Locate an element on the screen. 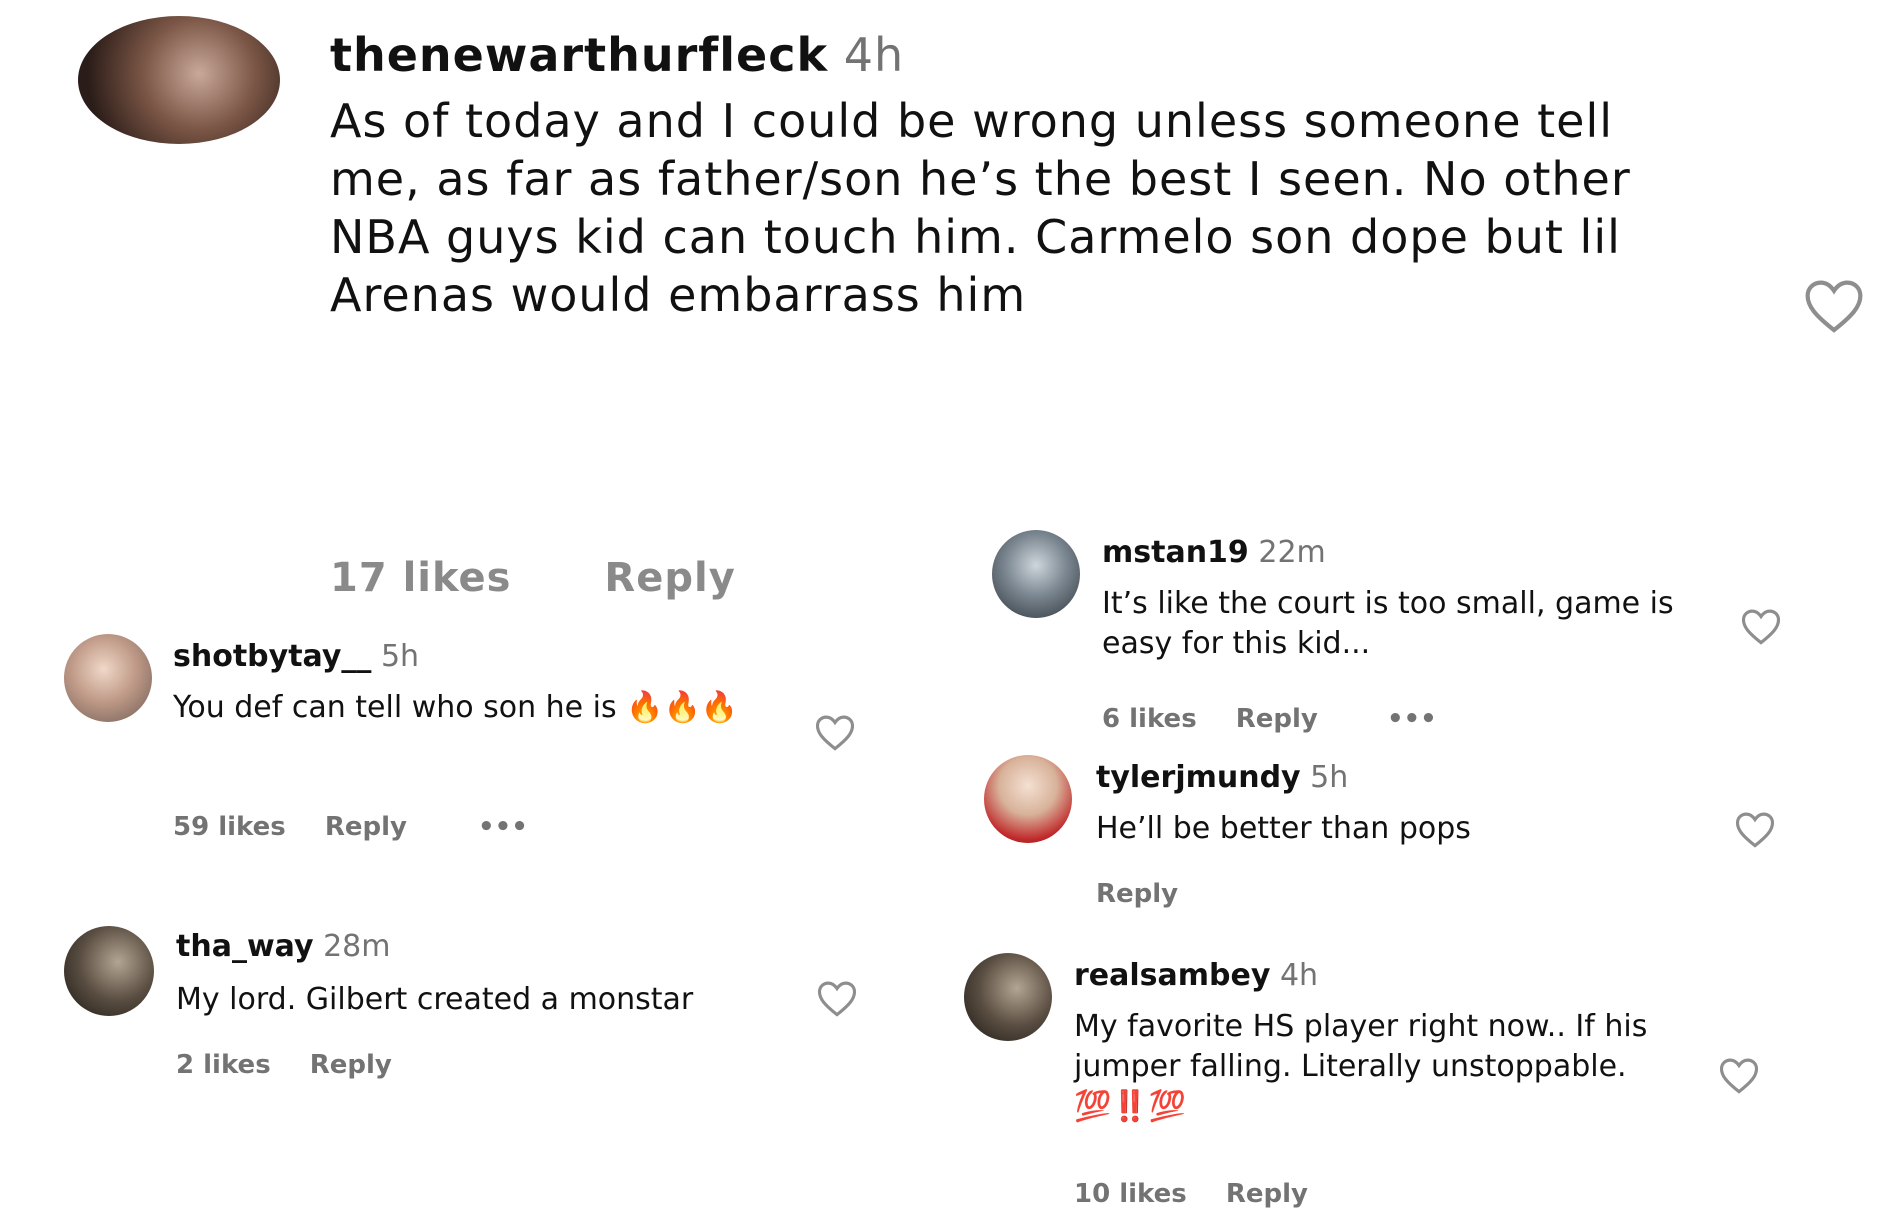 This screenshot has height=1222, width=1900. fire-emoji: 🔥🔥🔥 is located at coordinates (682, 707).